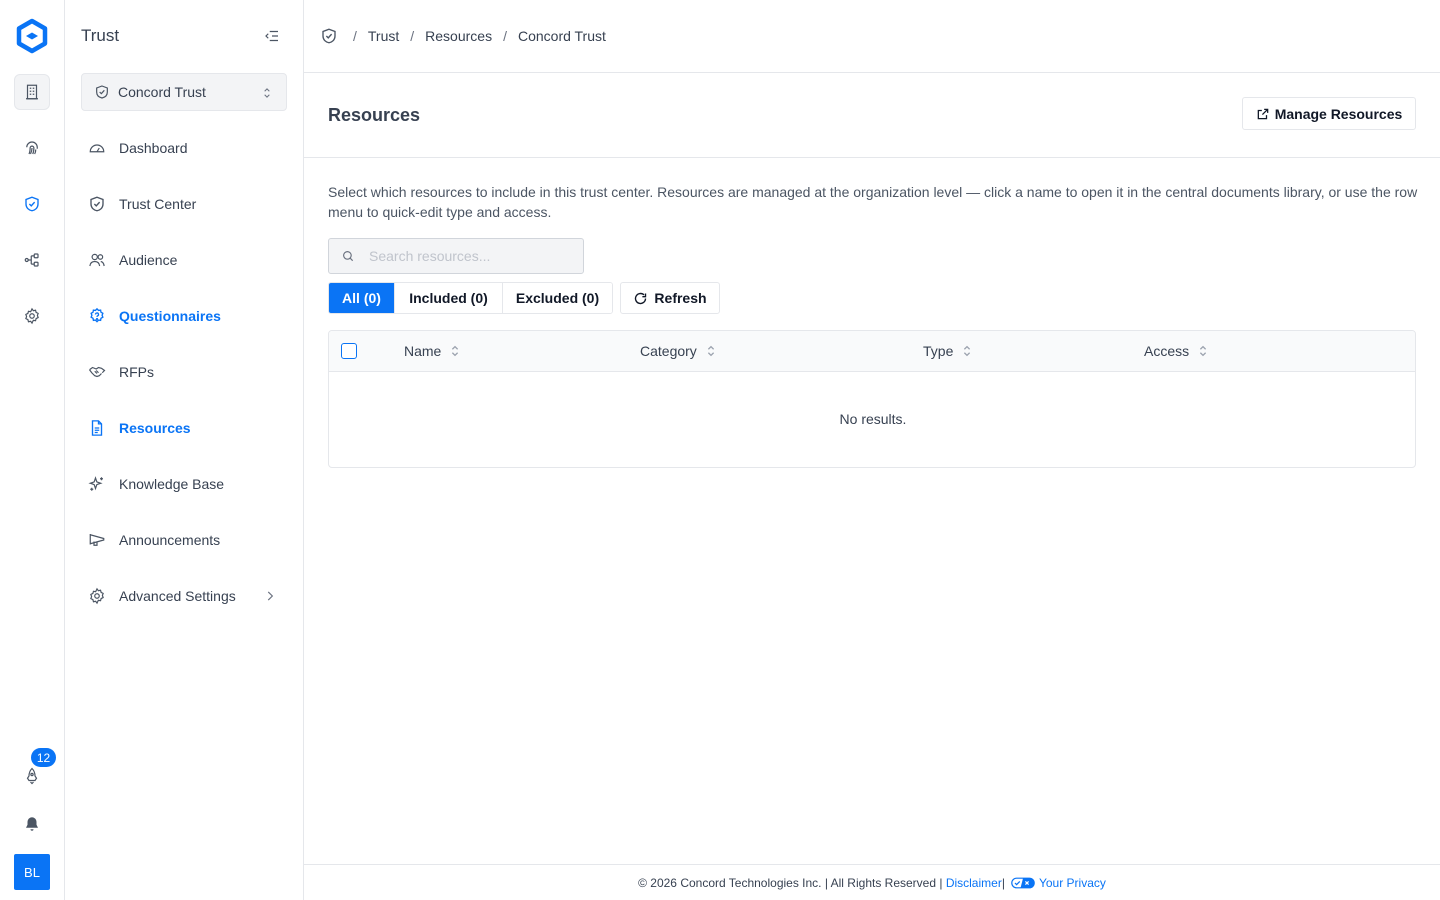  Describe the element at coordinates (184, 260) in the screenshot. I see `sidebar-item-audience: Audience` at that location.